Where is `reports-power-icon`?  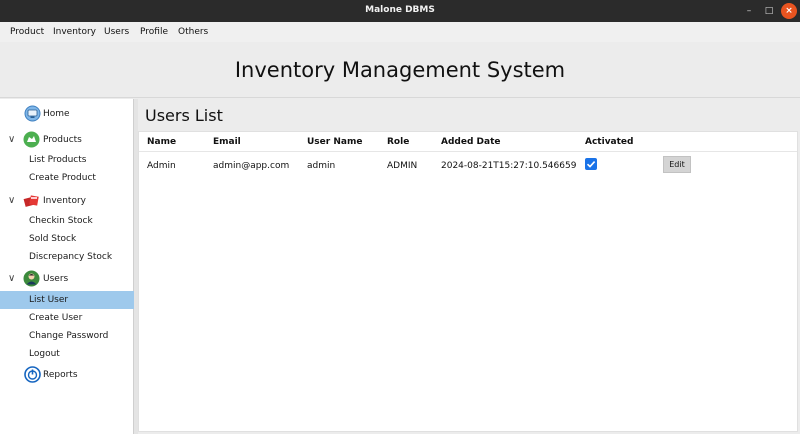 reports-power-icon is located at coordinates (32, 374).